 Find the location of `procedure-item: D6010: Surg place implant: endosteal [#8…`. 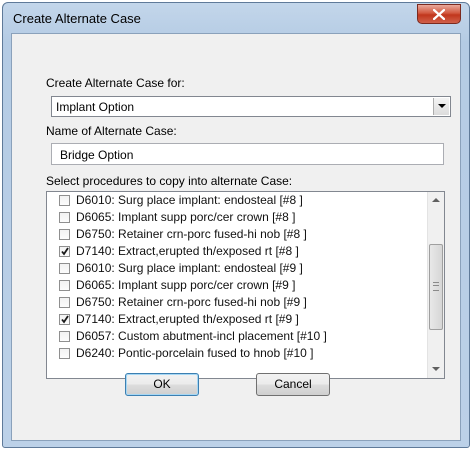

procedure-item: D6010: Surg place implant: endosteal [#8… is located at coordinates (234, 200).